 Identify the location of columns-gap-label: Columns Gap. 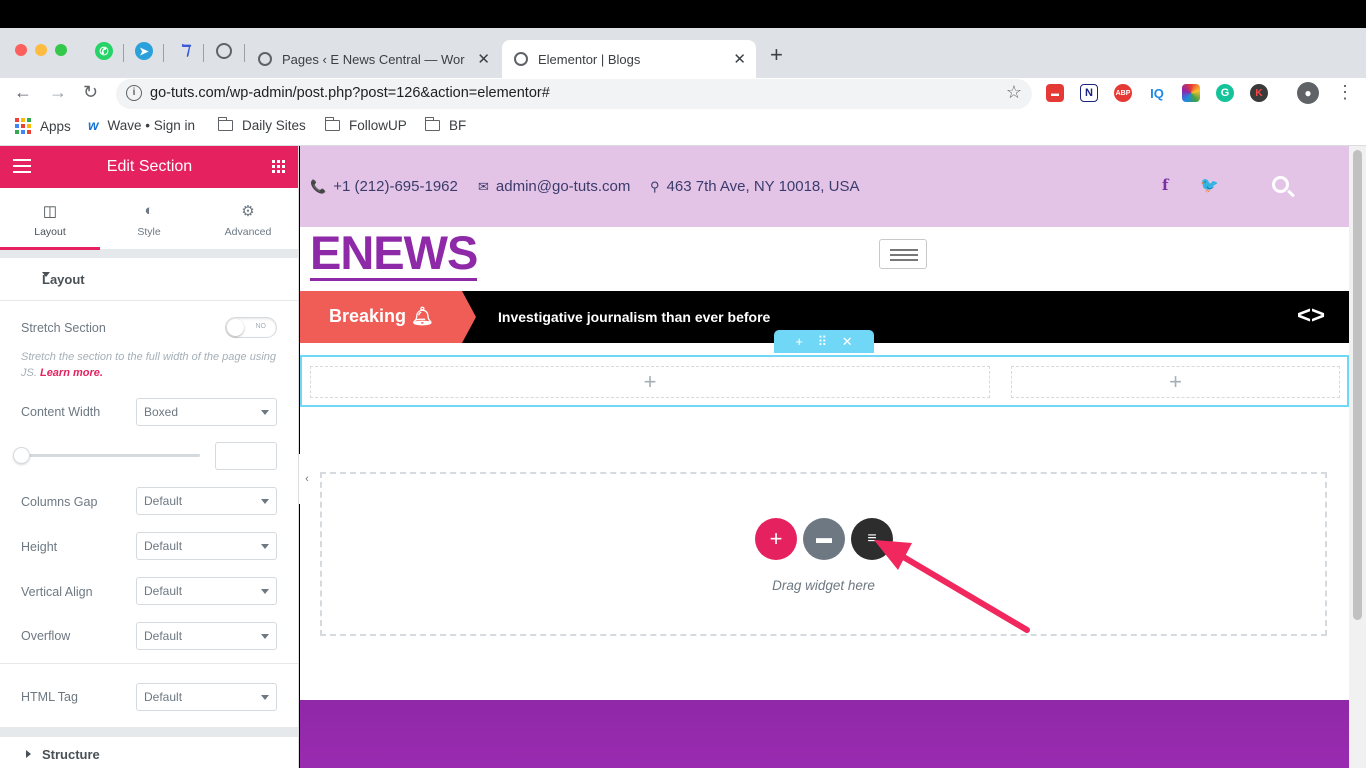
(59, 502).